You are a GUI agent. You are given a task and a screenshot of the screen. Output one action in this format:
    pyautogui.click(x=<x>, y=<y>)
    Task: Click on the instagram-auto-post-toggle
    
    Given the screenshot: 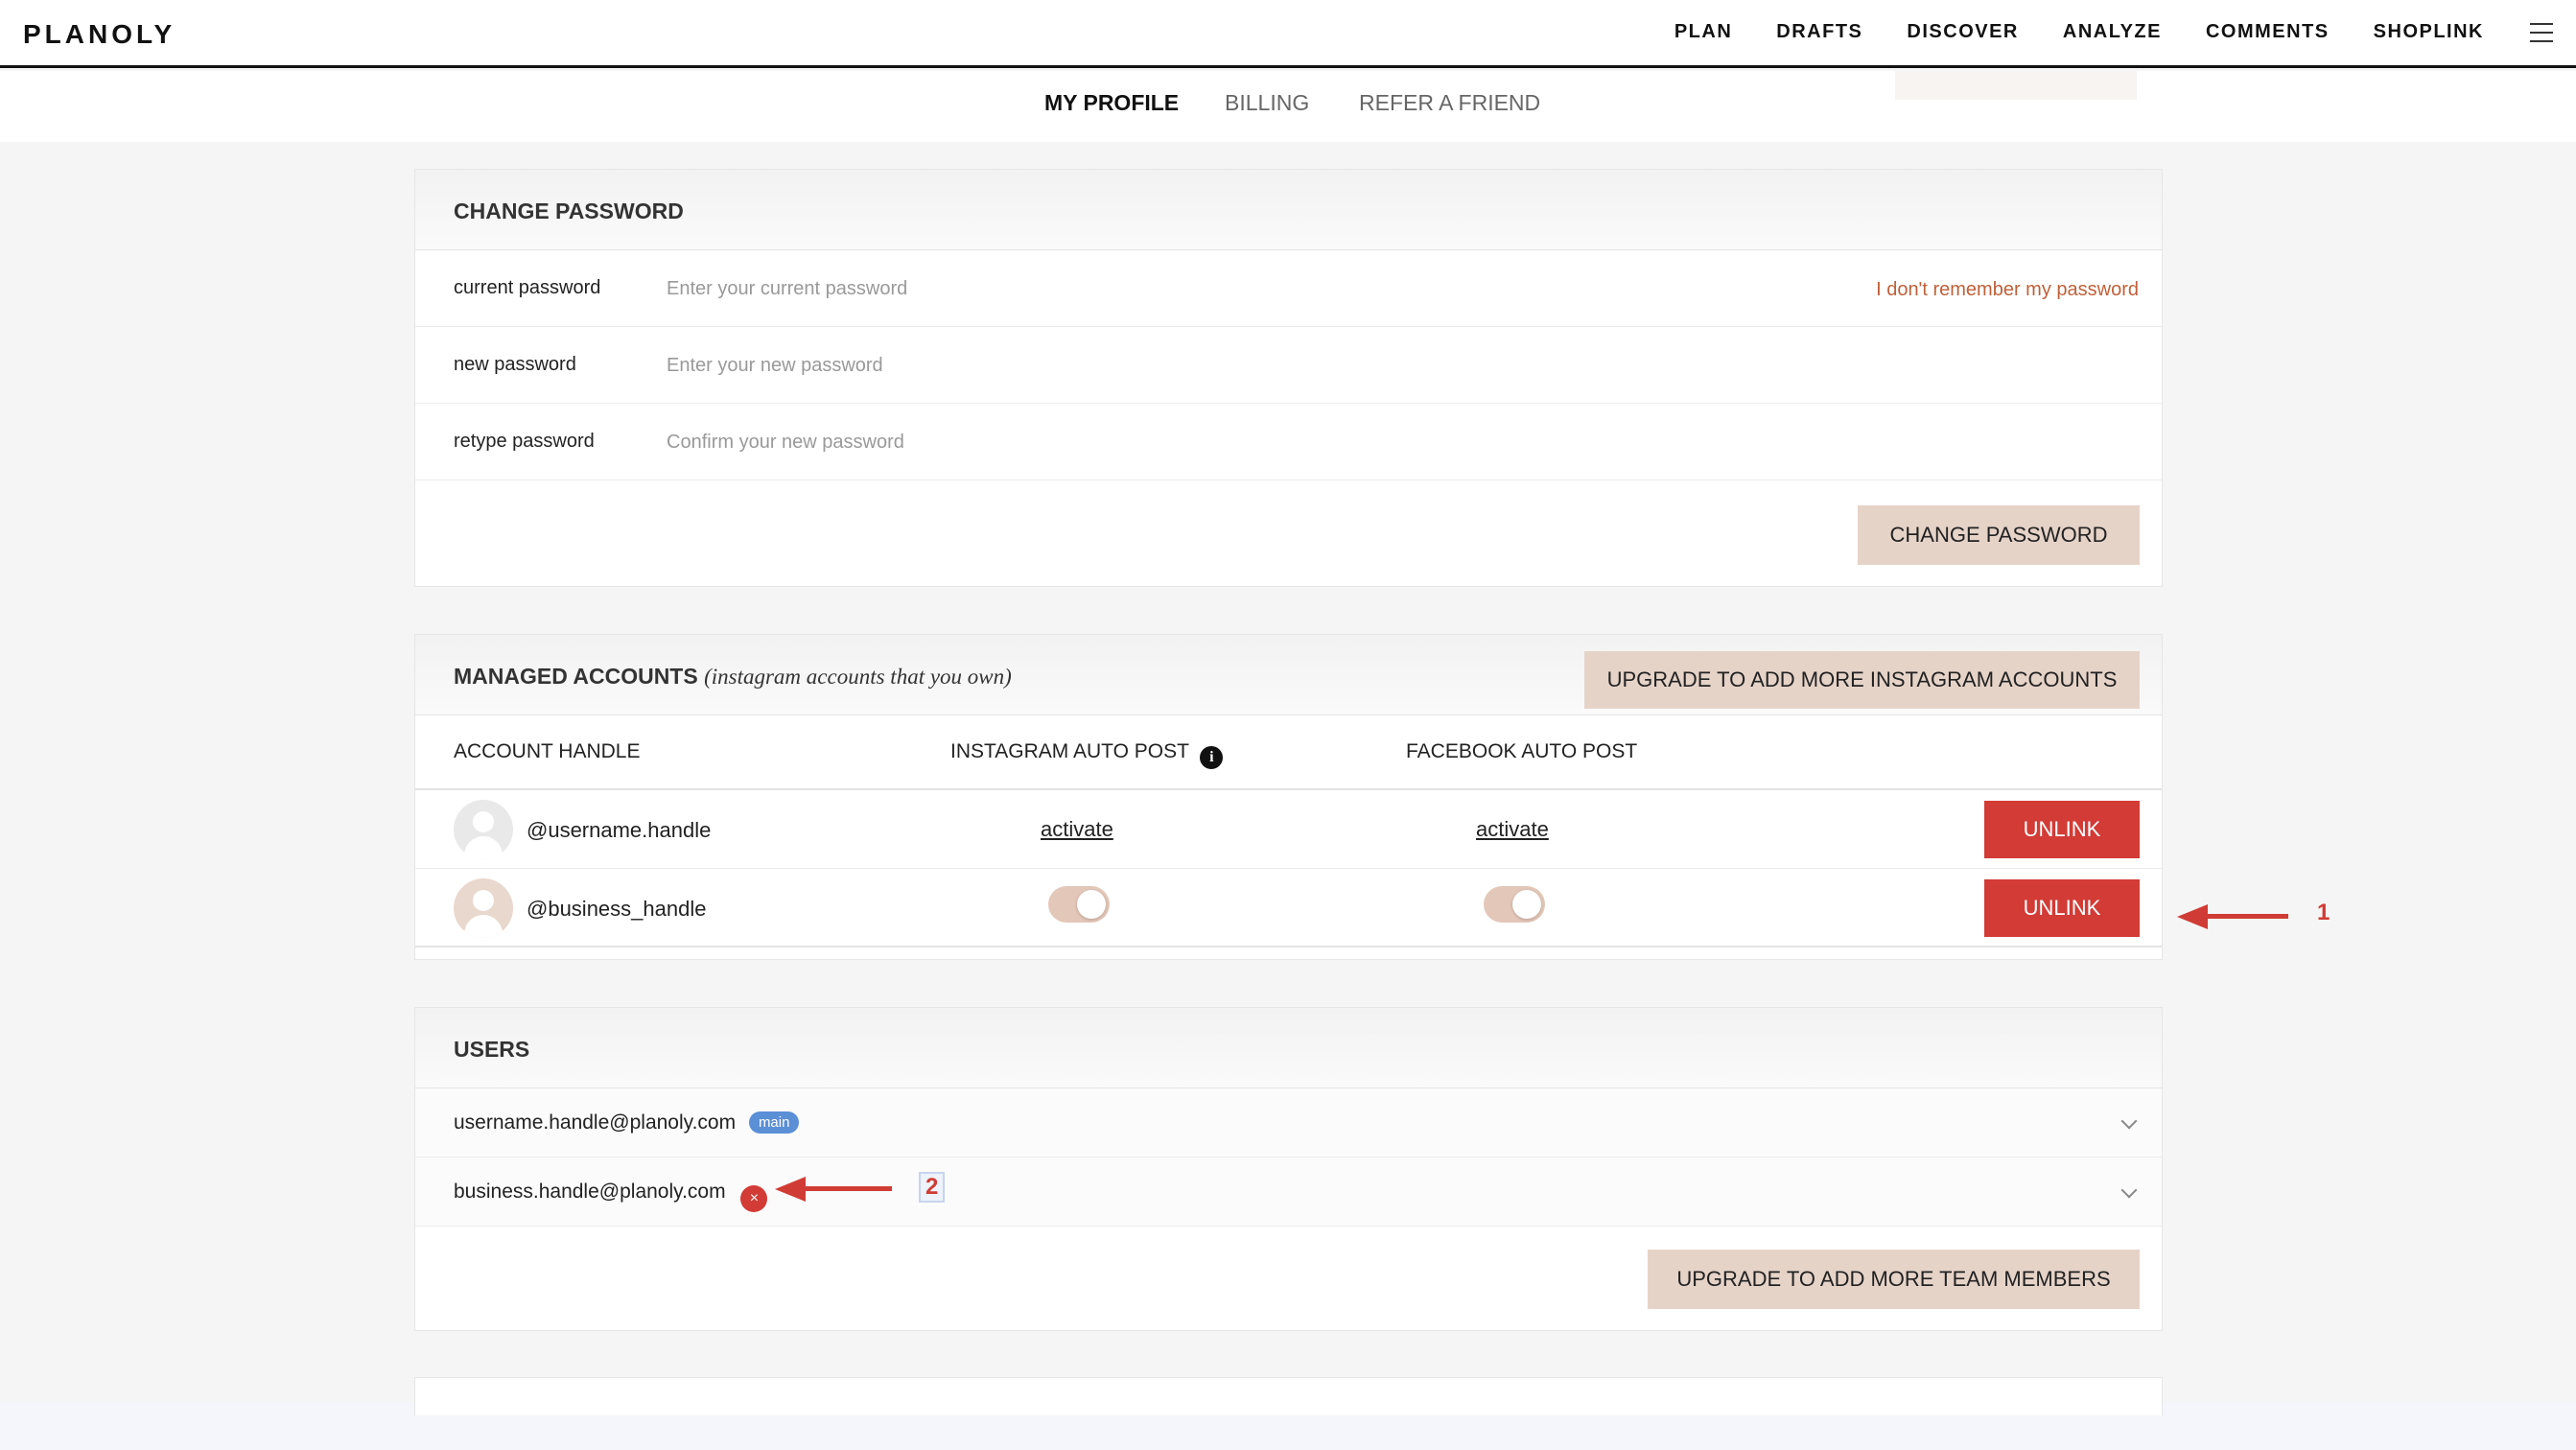 What is the action you would take?
    pyautogui.click(x=1079, y=904)
    